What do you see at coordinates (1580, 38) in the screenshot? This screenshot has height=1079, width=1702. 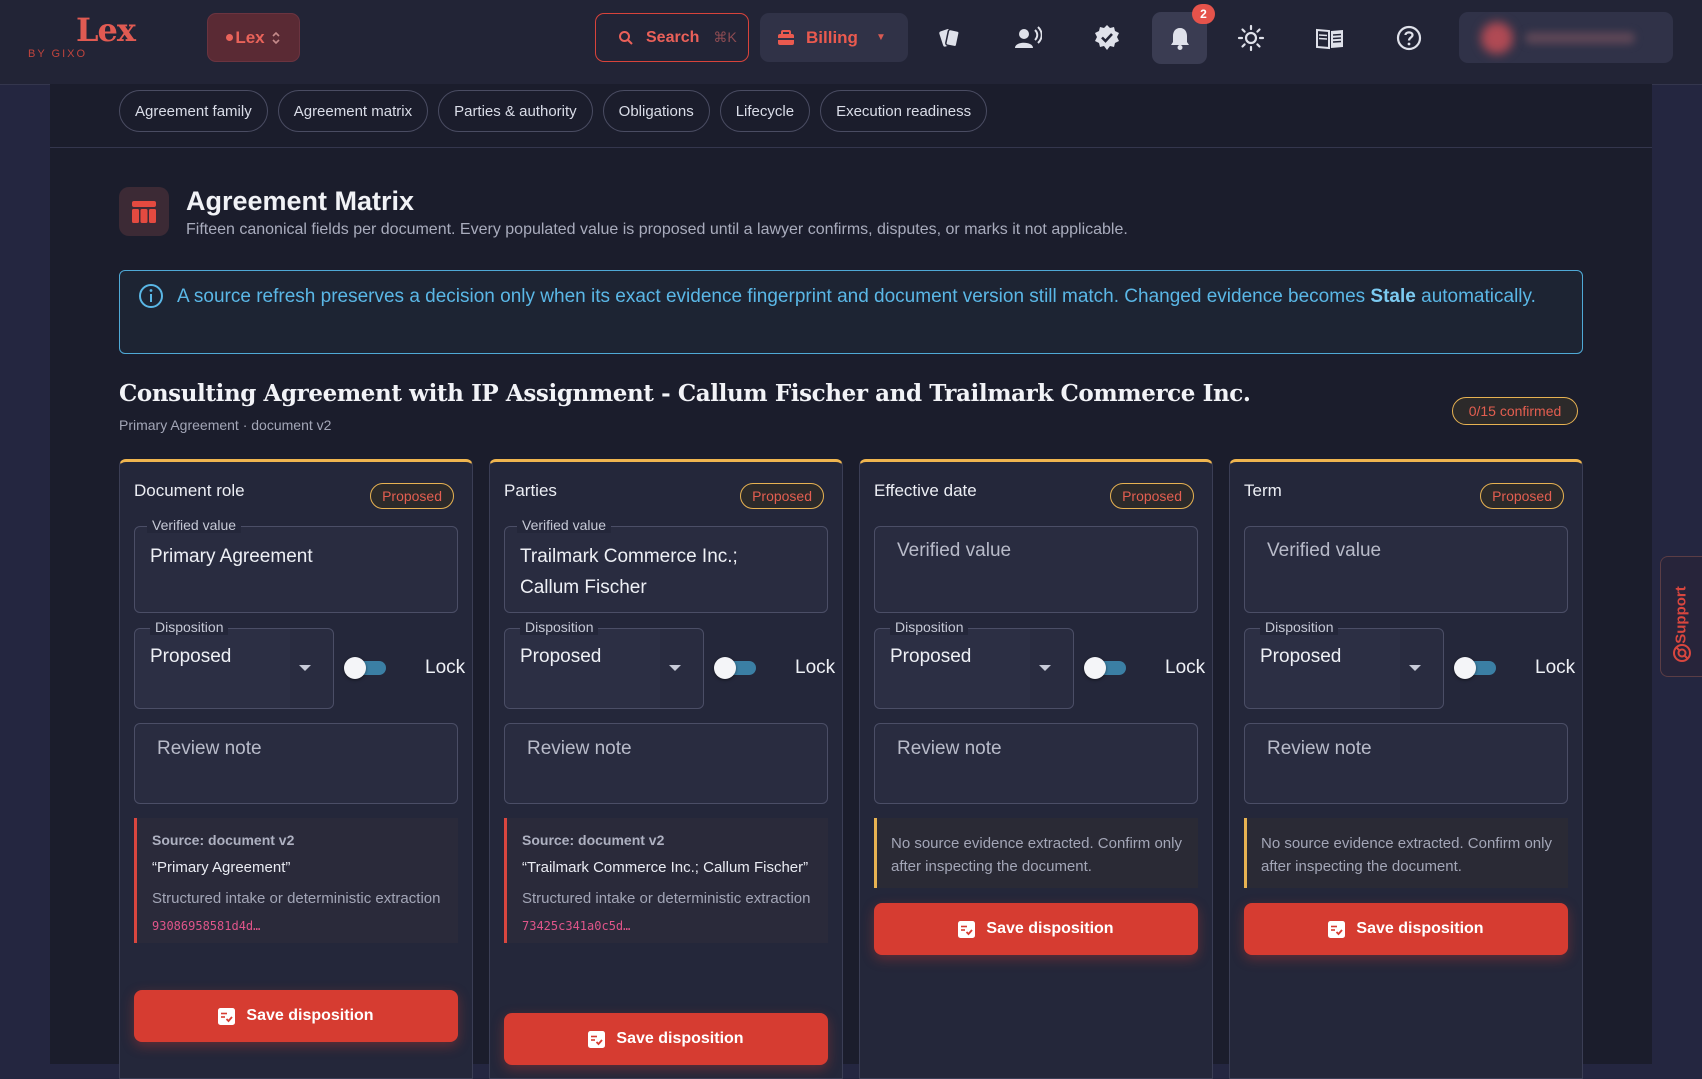 I see `user-name-redacted` at bounding box center [1580, 38].